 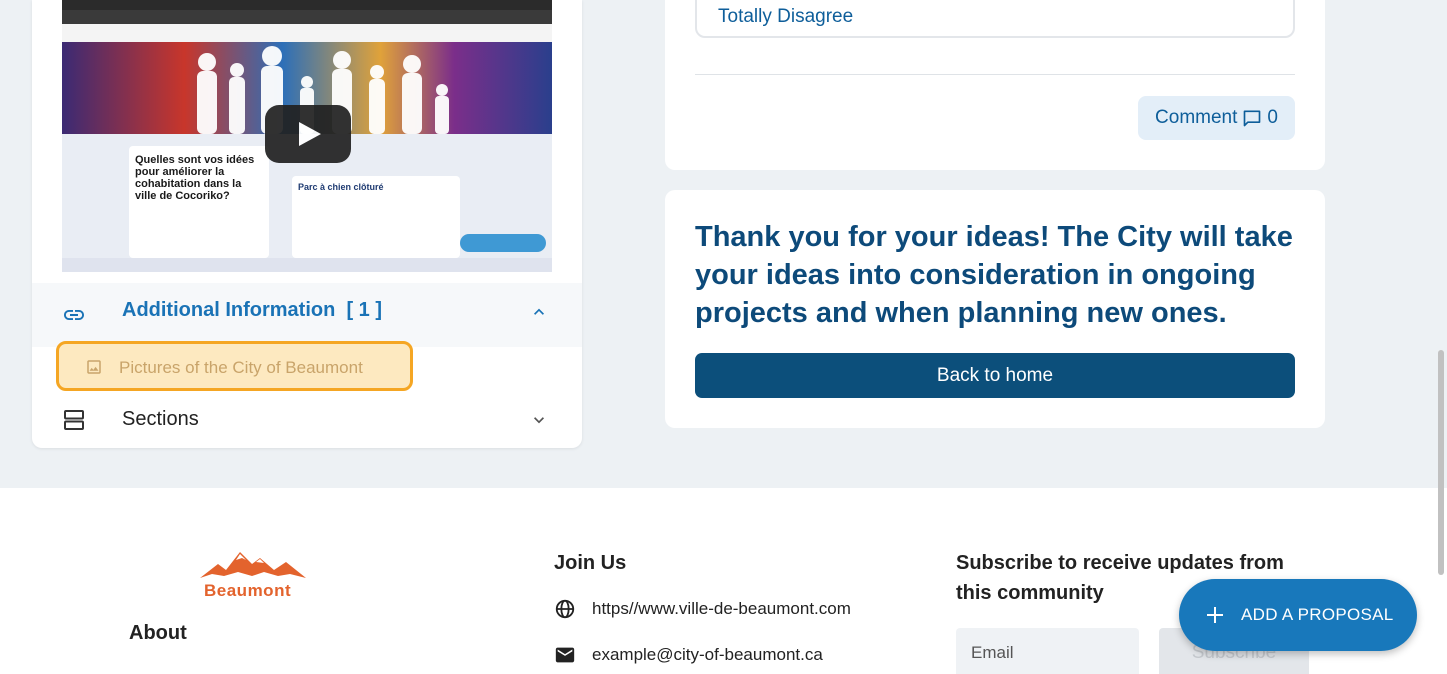 What do you see at coordinates (786, 16) in the screenshot?
I see `answer-option-label: Totally Disagree` at bounding box center [786, 16].